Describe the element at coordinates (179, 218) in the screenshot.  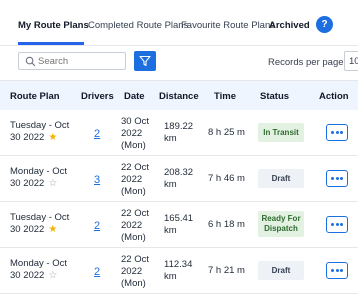
I see `distance-value: 165.41` at that location.